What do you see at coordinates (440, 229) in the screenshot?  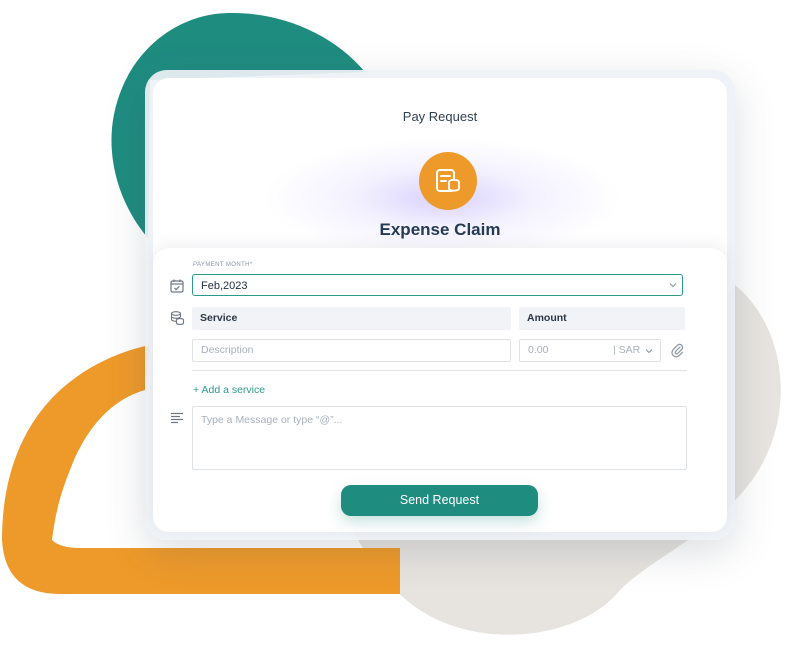 I see `form-heading: Expense Claim` at bounding box center [440, 229].